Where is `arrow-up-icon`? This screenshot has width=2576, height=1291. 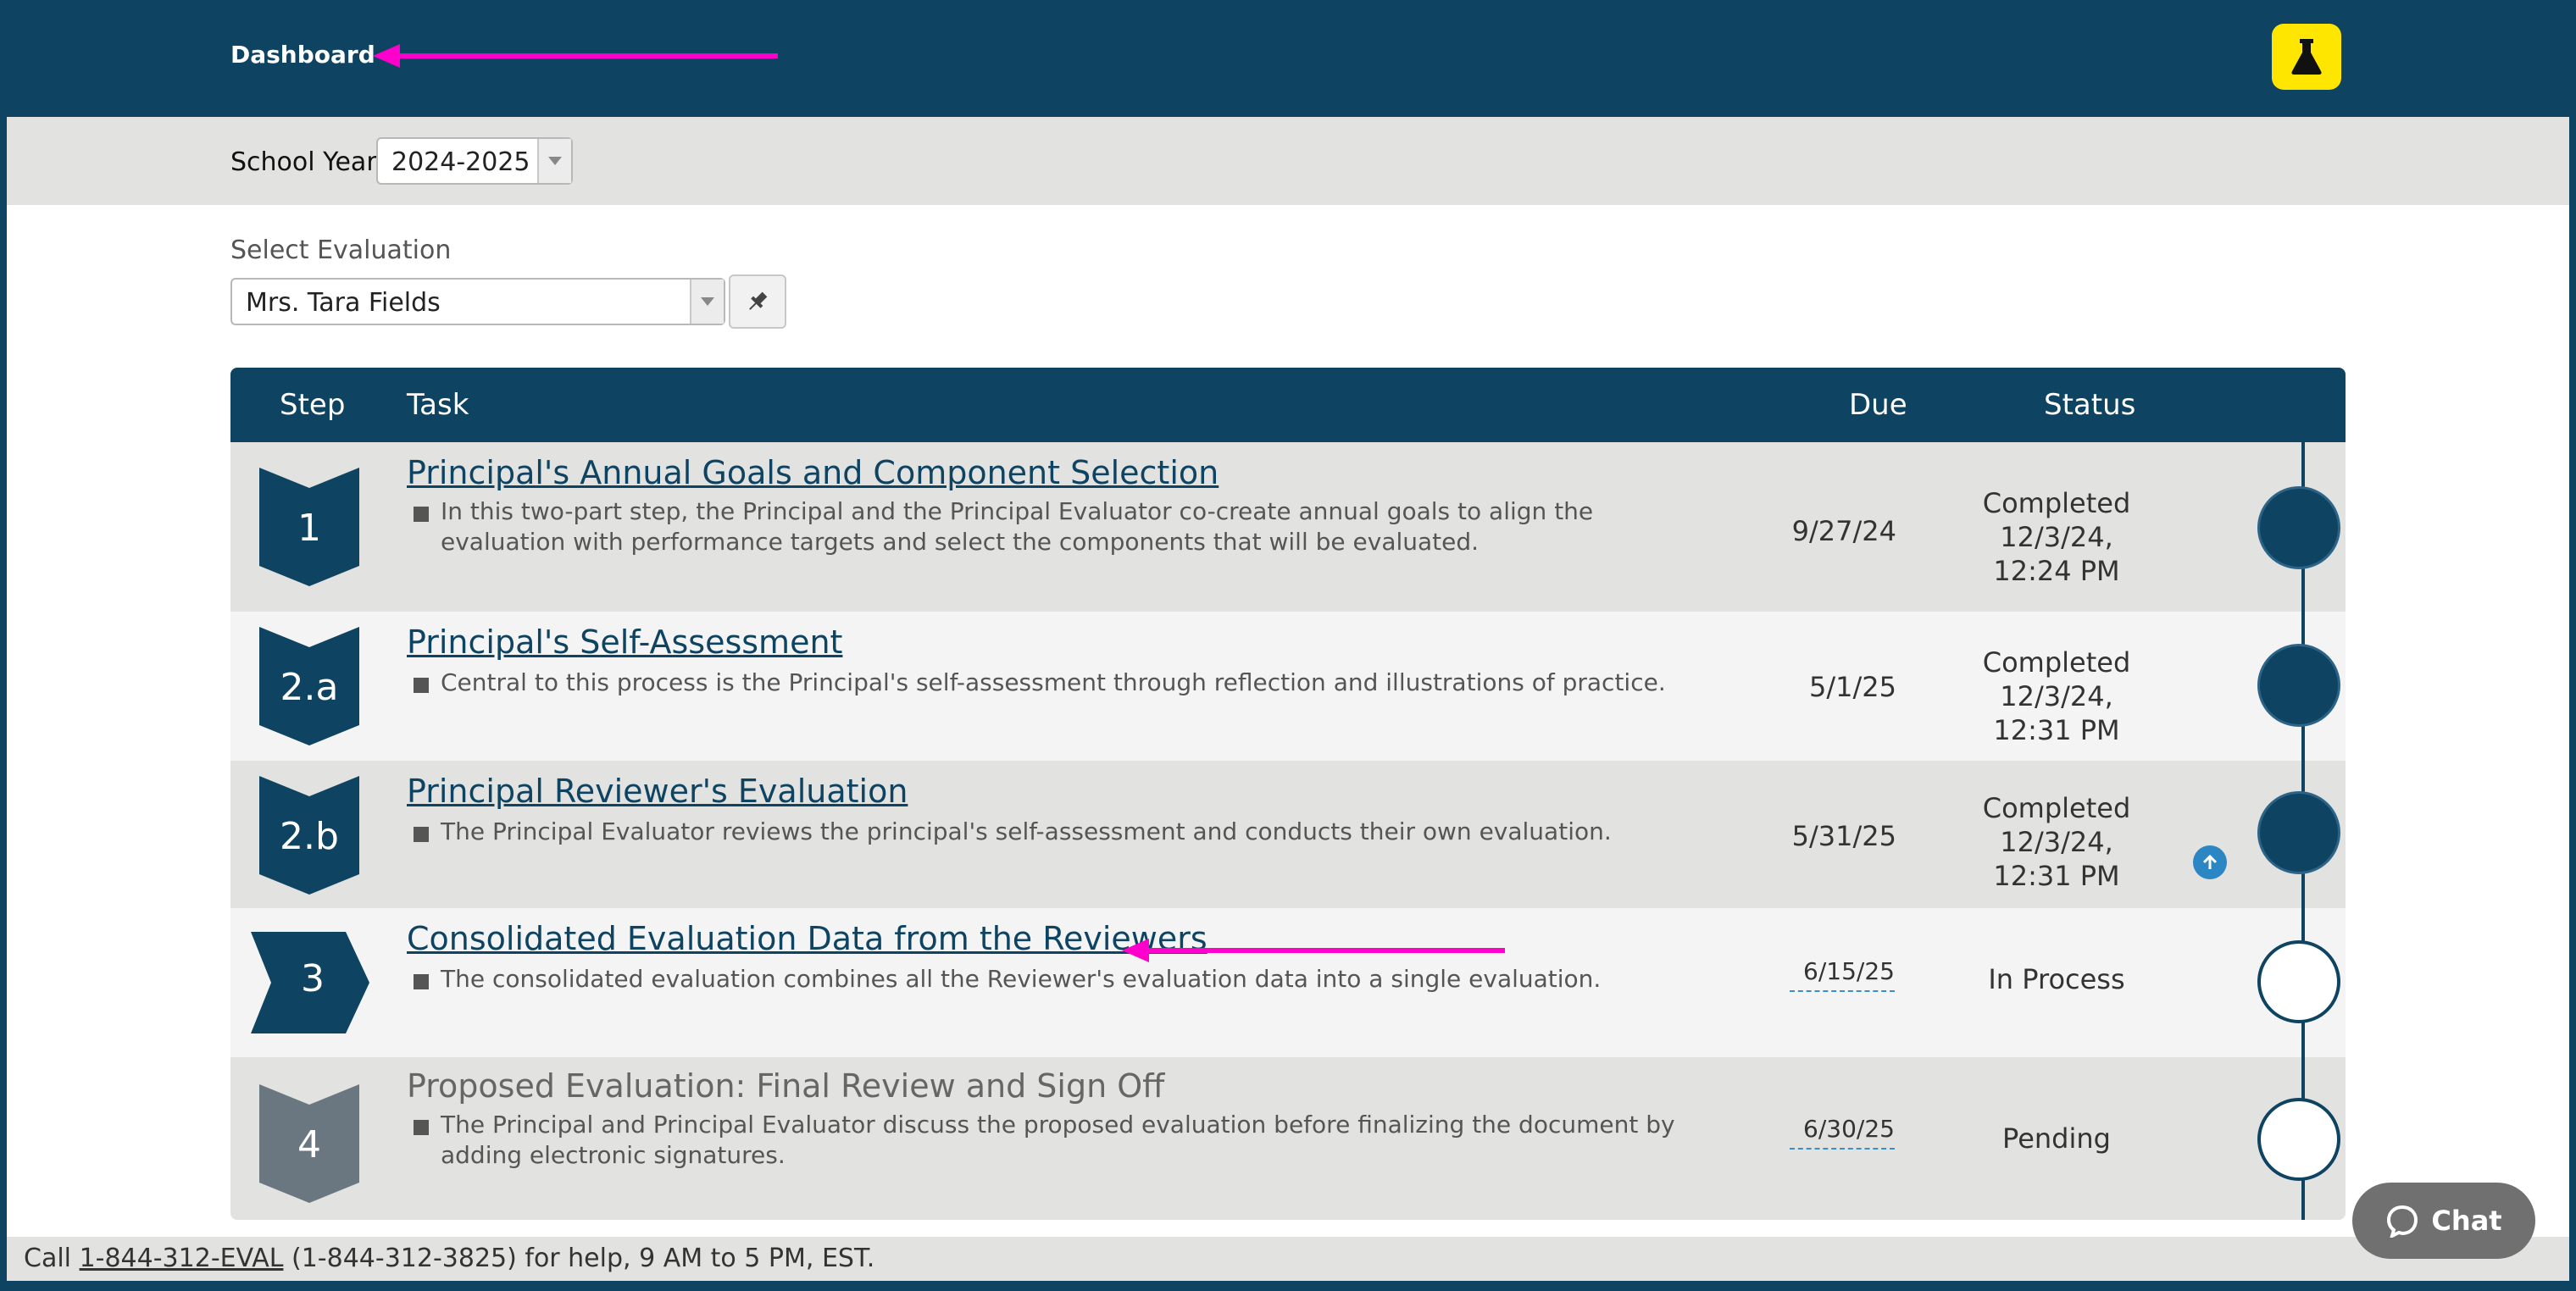
arrow-up-icon is located at coordinates (2210, 862).